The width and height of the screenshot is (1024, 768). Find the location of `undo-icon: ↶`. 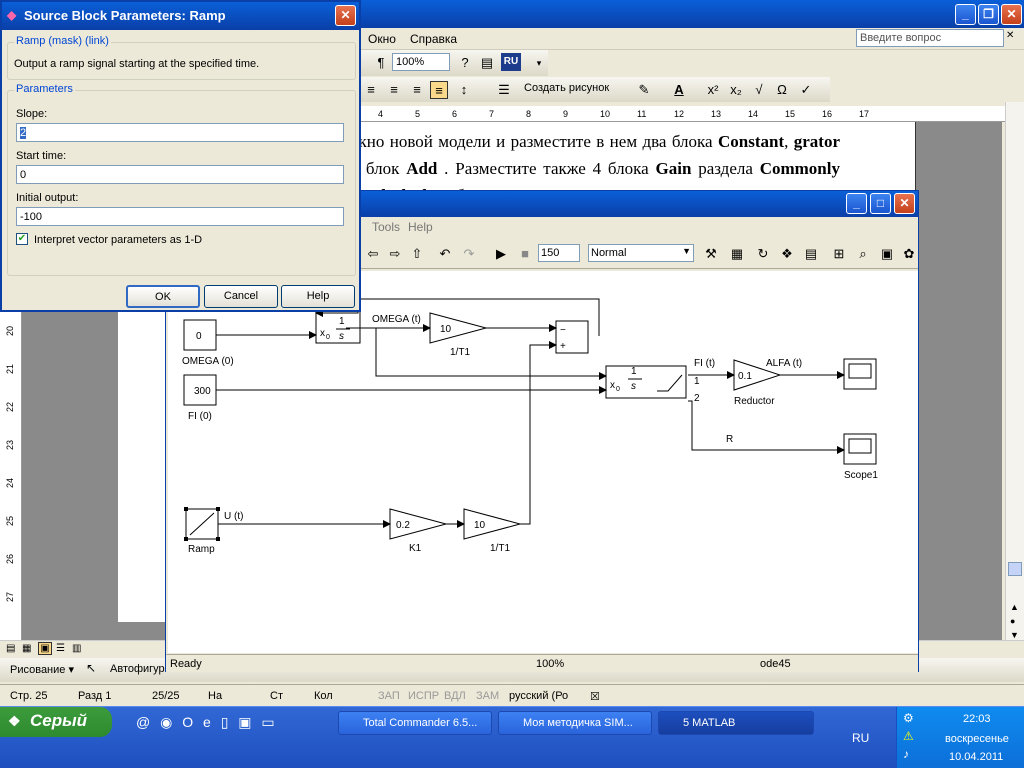

undo-icon: ↶ is located at coordinates (445, 254).